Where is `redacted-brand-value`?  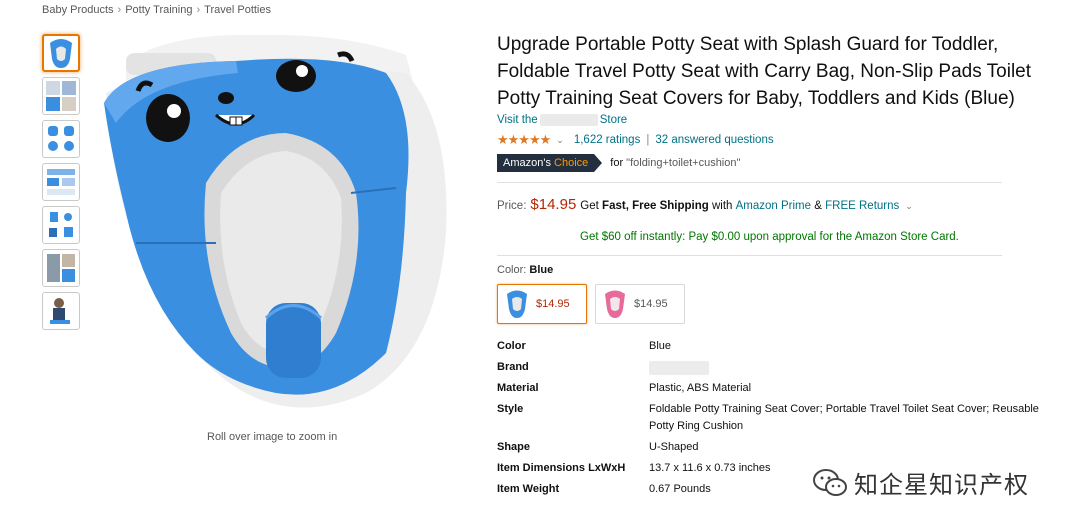
redacted-brand-value is located at coordinates (679, 368).